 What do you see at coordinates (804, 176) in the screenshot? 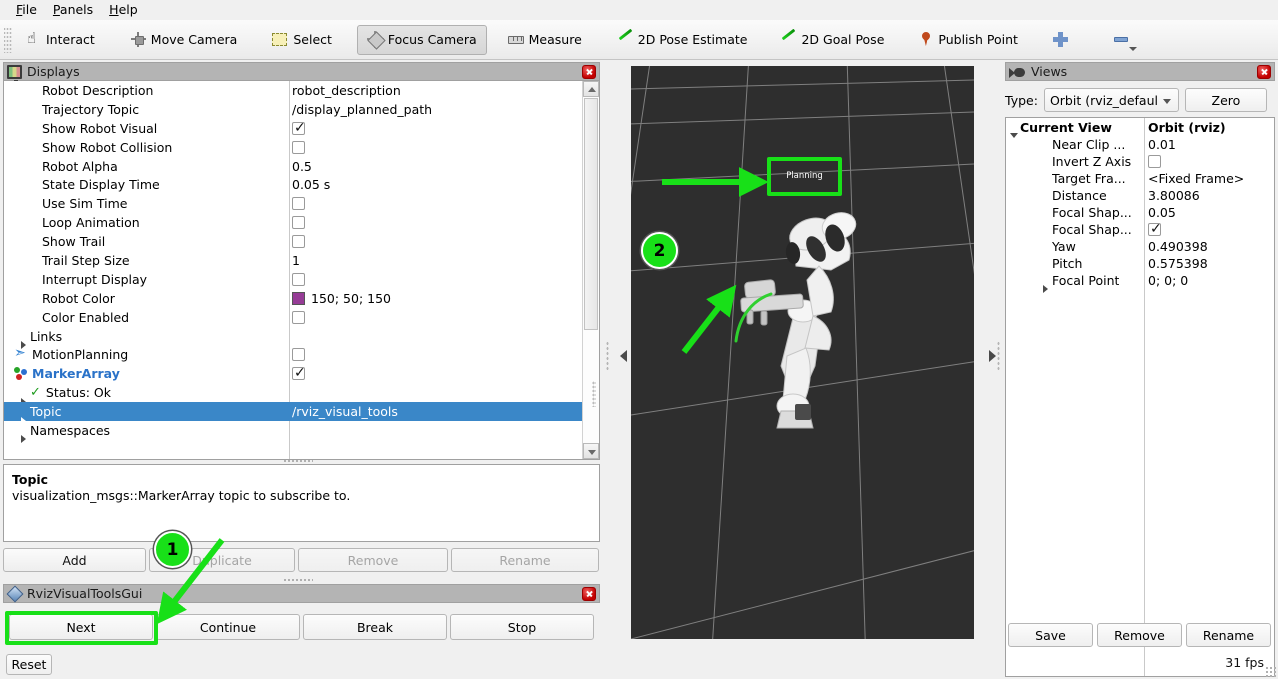
I see `planning-marker-label: Planning` at bounding box center [804, 176].